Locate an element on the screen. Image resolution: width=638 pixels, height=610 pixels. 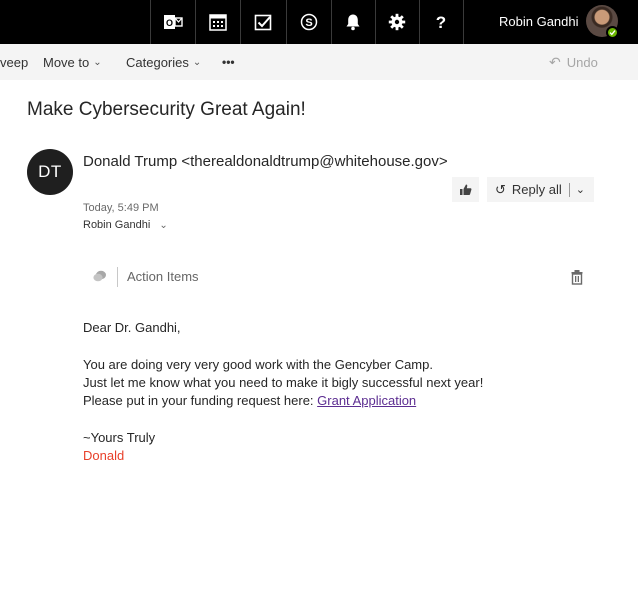
top-bar: O S ? Robin Gandhi is located at coordinates (319, 22).